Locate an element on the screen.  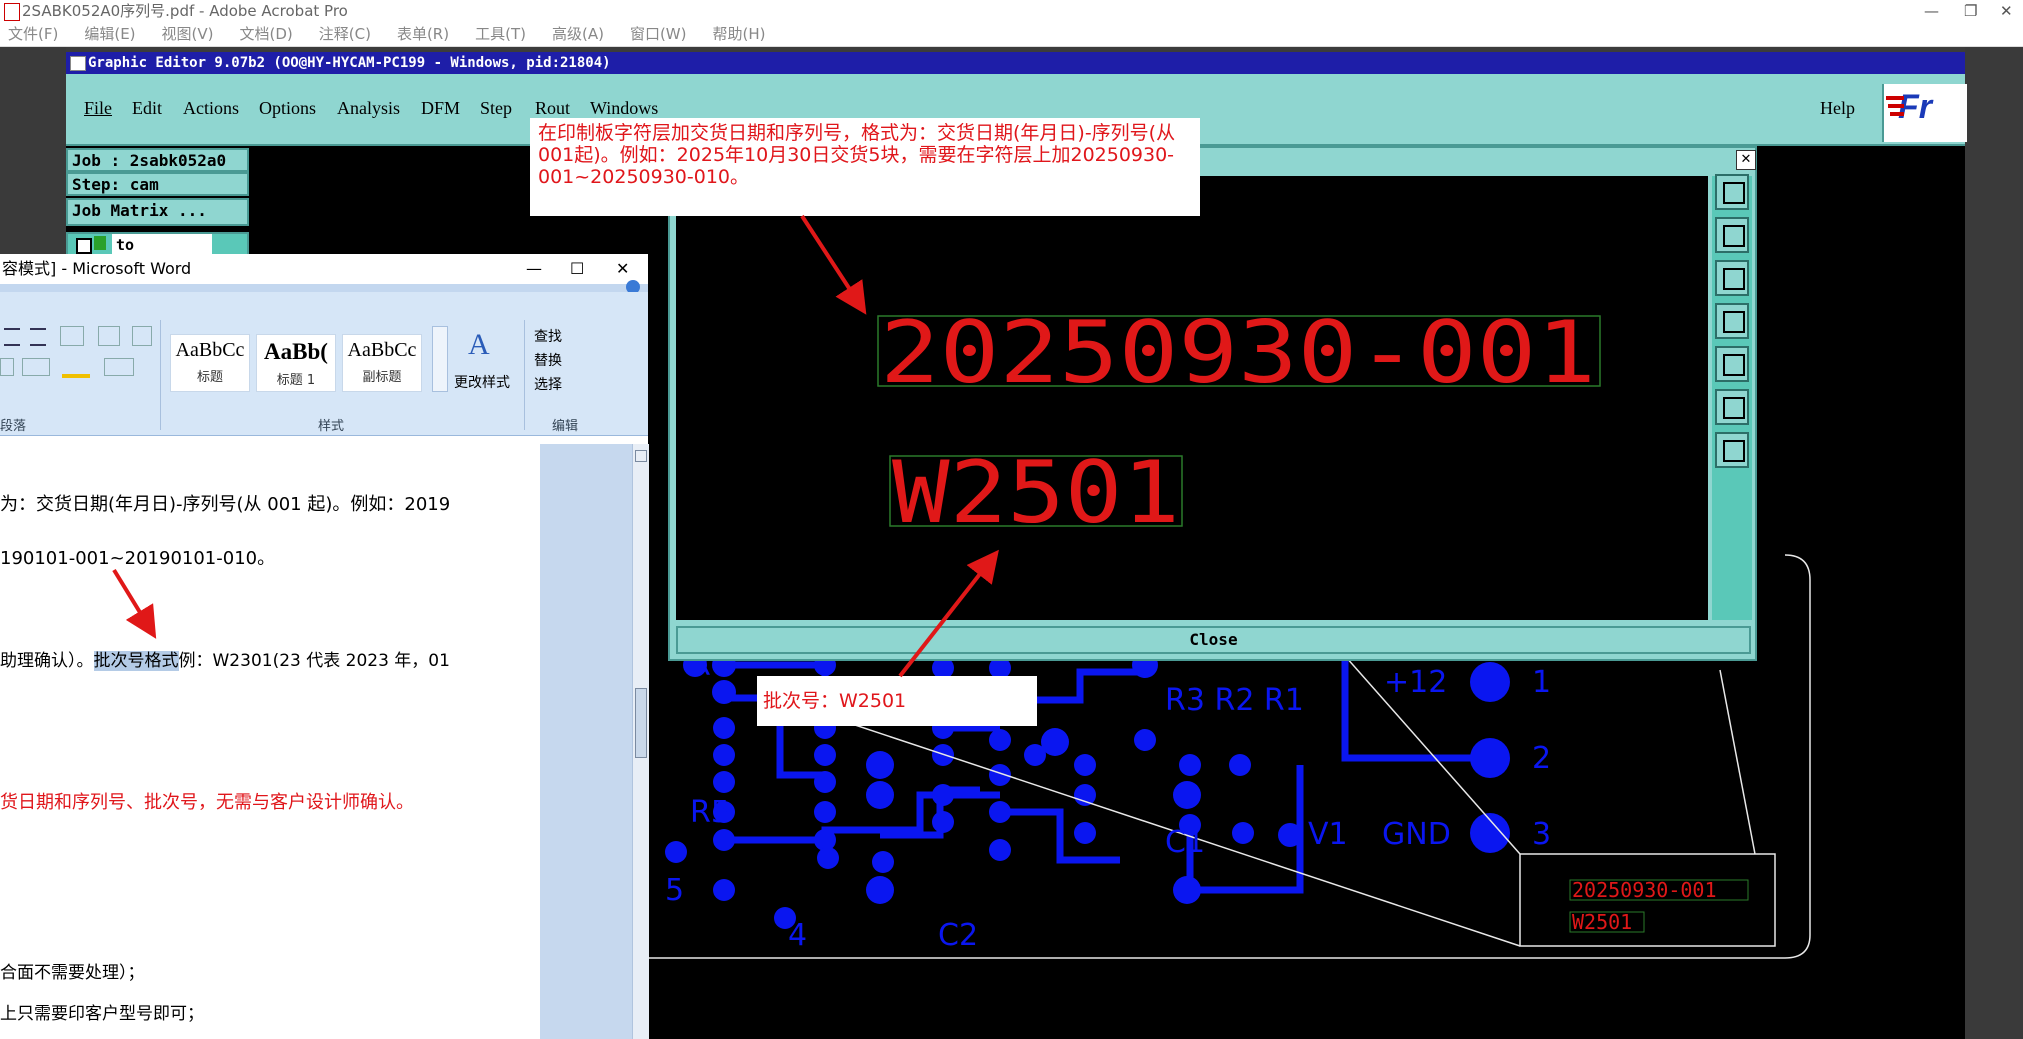
arrow-to-batch is located at coordinates (948, 613).